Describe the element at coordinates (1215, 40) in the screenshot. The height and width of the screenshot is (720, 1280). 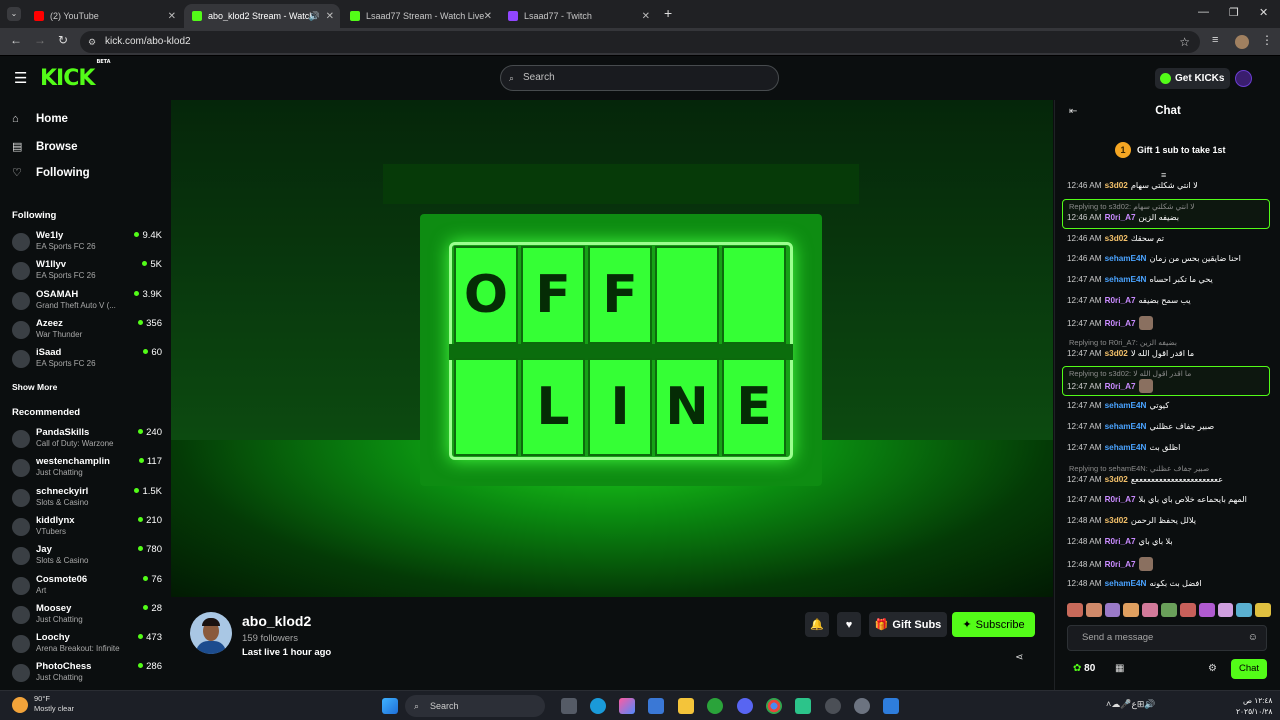
I see `extensions-icon: ≡` at that location.